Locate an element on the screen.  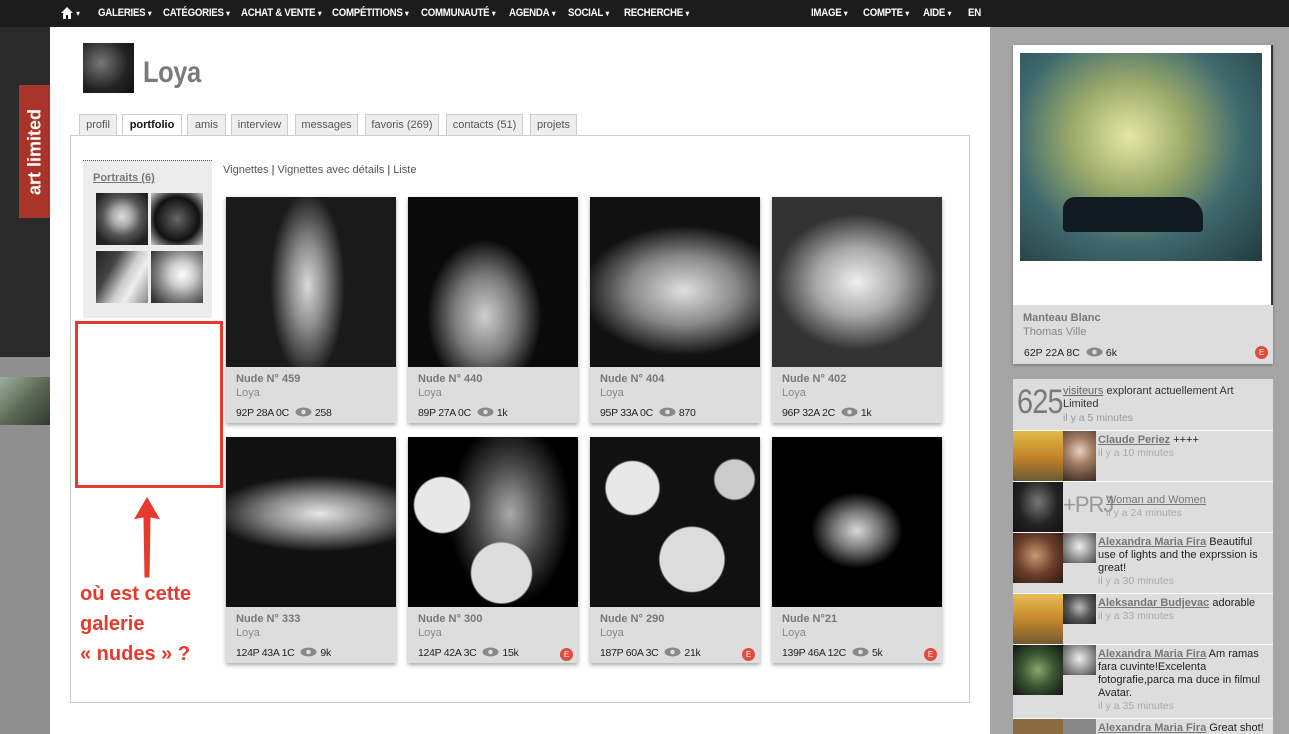
photo-card: Nude N° 440 Loya 89P 27A 0C 1k is located at coordinates (493, 310).